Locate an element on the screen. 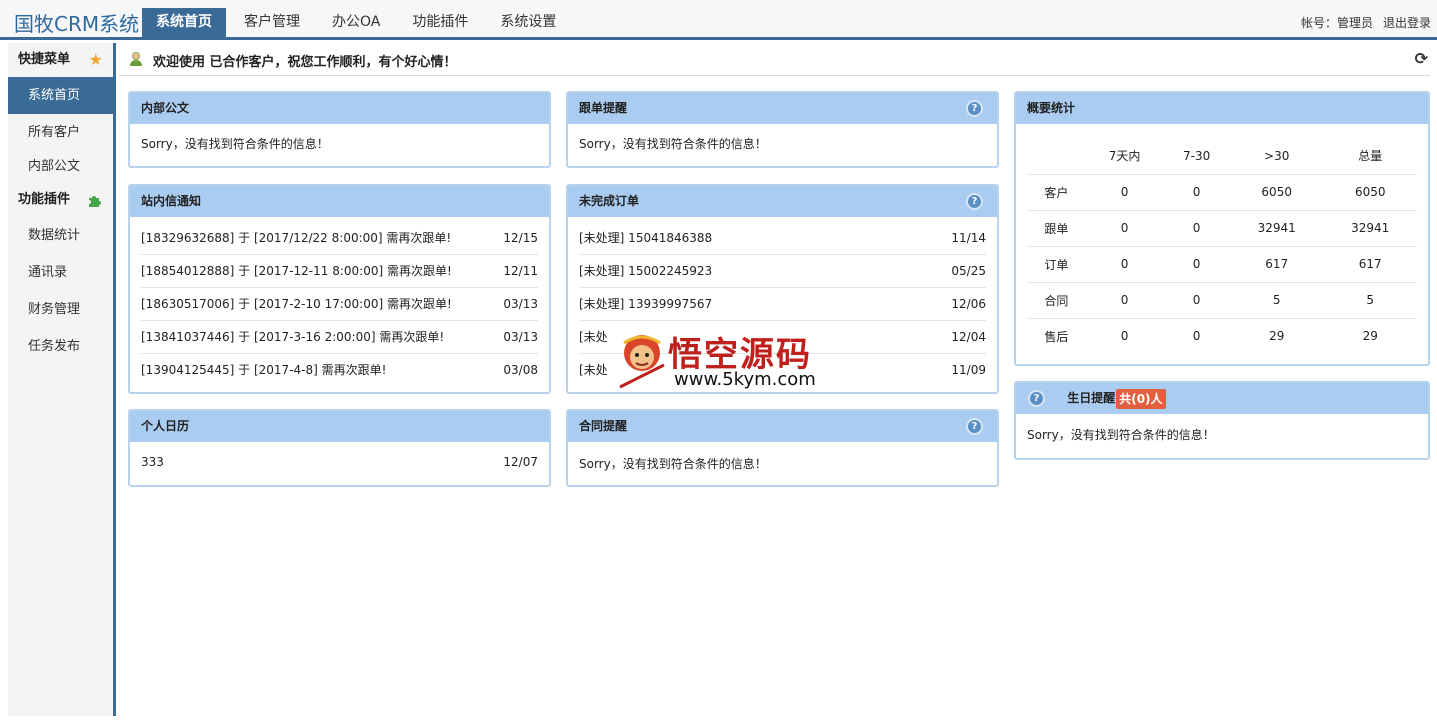 The width and height of the screenshot is (1437, 722). sidebar-item-tasks: 任务发布 is located at coordinates (60, 346).